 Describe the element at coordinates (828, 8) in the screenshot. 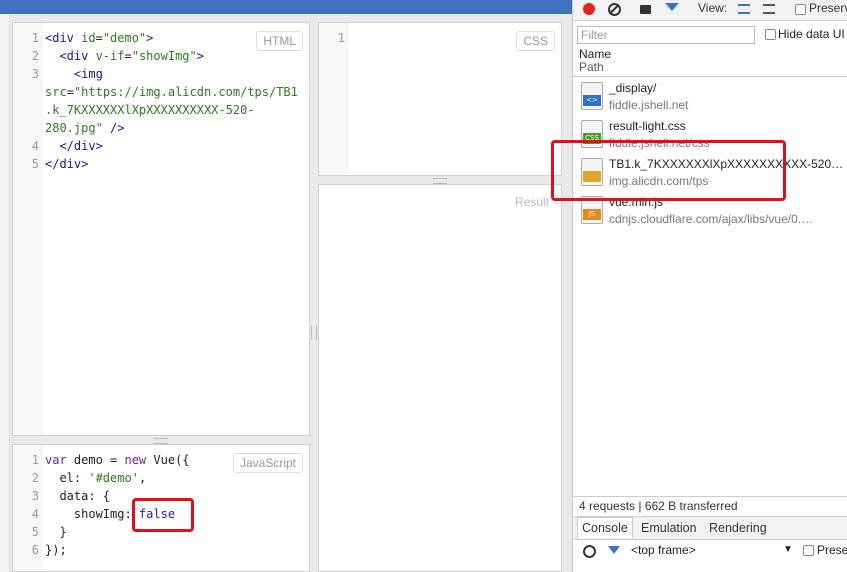

I see `preserve-log-label: Preserv` at that location.